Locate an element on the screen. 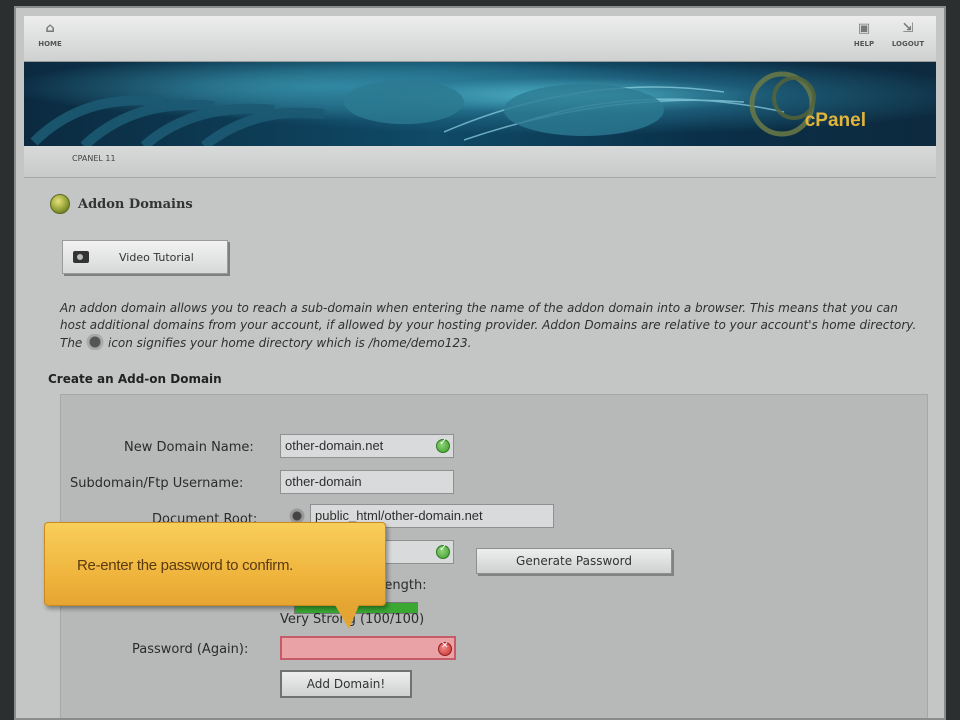  addon-domains-icon is located at coordinates (60, 204).